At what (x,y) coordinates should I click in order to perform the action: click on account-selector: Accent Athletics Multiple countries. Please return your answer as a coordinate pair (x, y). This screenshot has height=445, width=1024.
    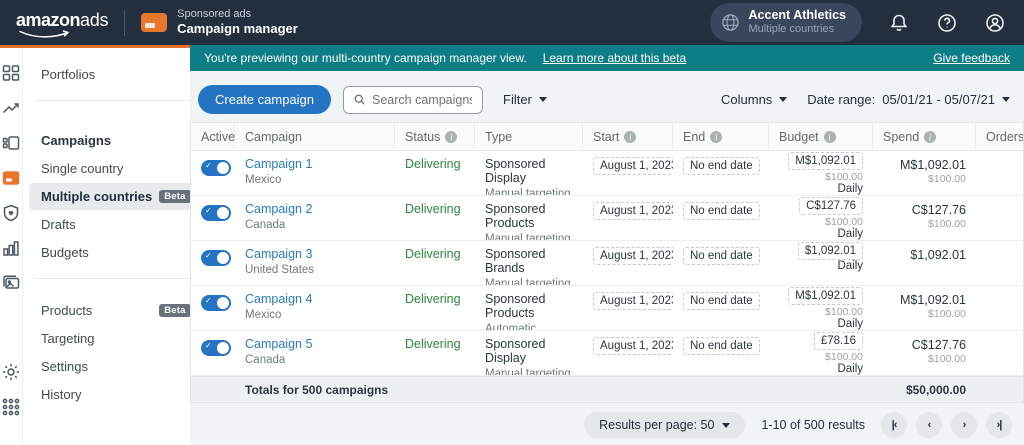
    Looking at the image, I should click on (785, 22).